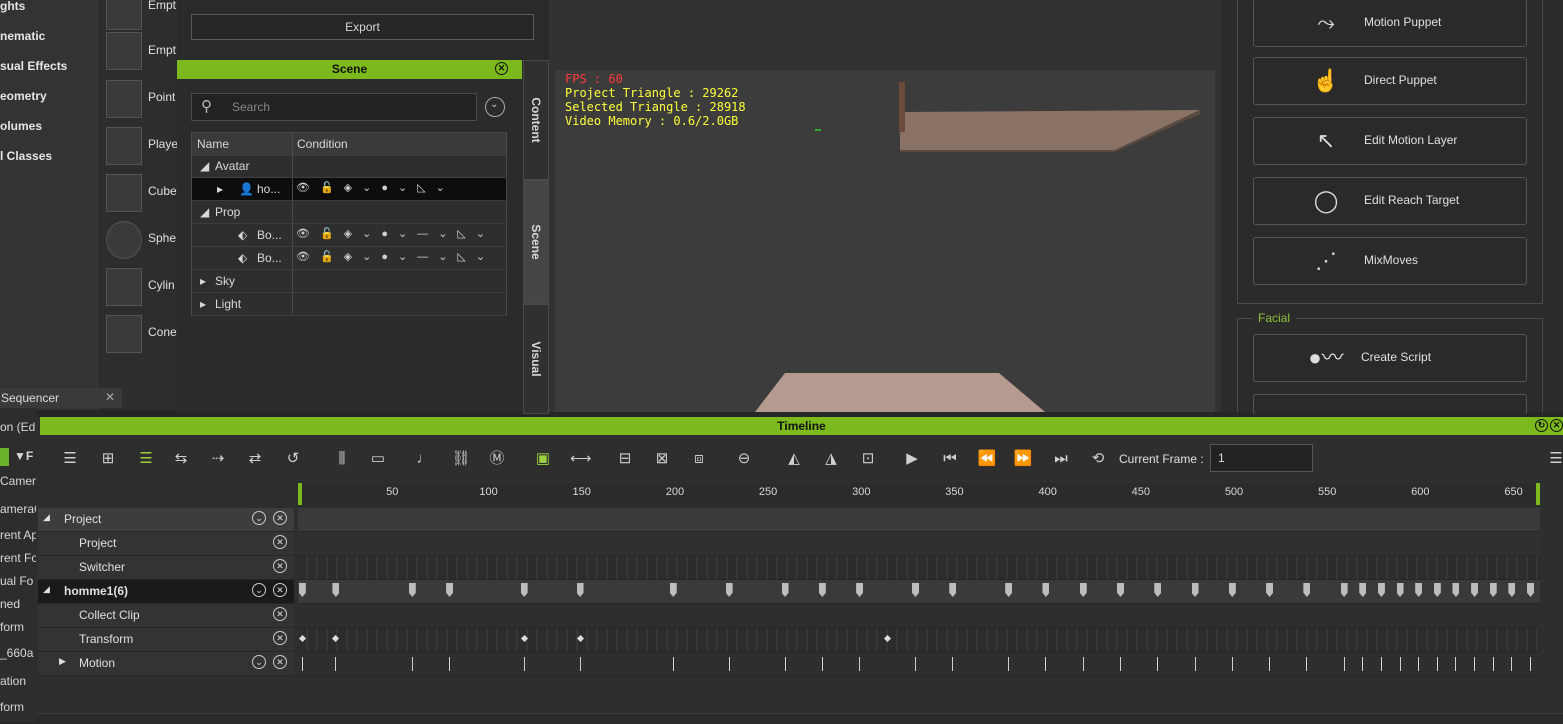 This screenshot has height=724, width=1563. I want to click on edit-motion-layer-button: ↖ Edit Motion Layer, so click(1390, 141).